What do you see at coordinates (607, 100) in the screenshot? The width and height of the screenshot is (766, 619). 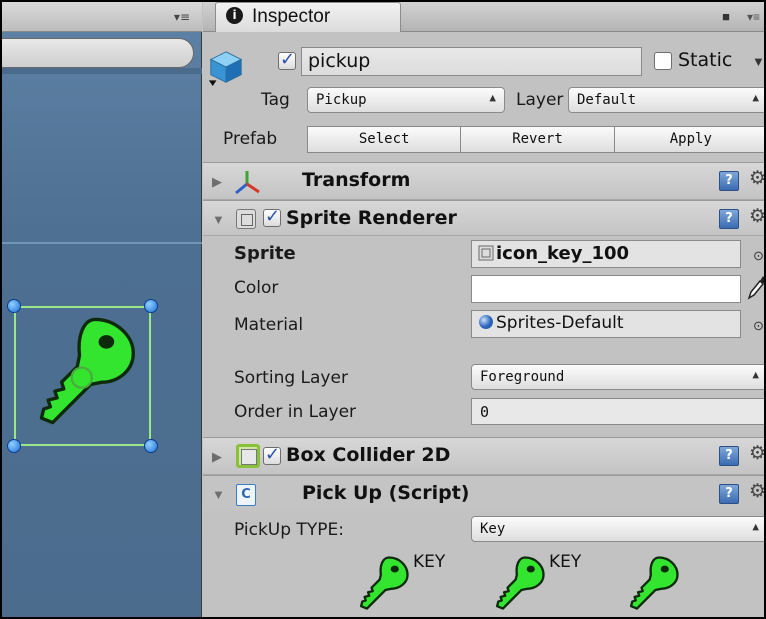 I see `layer-value: Default` at bounding box center [607, 100].